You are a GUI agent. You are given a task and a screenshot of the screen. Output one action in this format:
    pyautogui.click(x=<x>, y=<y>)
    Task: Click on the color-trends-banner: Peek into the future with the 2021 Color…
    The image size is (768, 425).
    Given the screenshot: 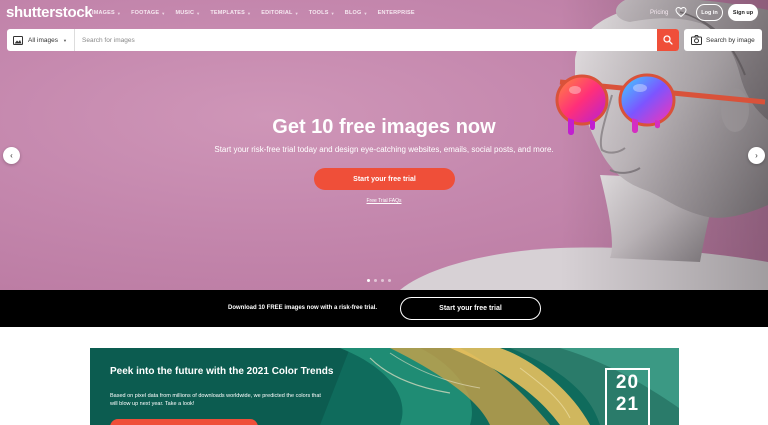 What is the action you would take?
    pyautogui.click(x=384, y=386)
    